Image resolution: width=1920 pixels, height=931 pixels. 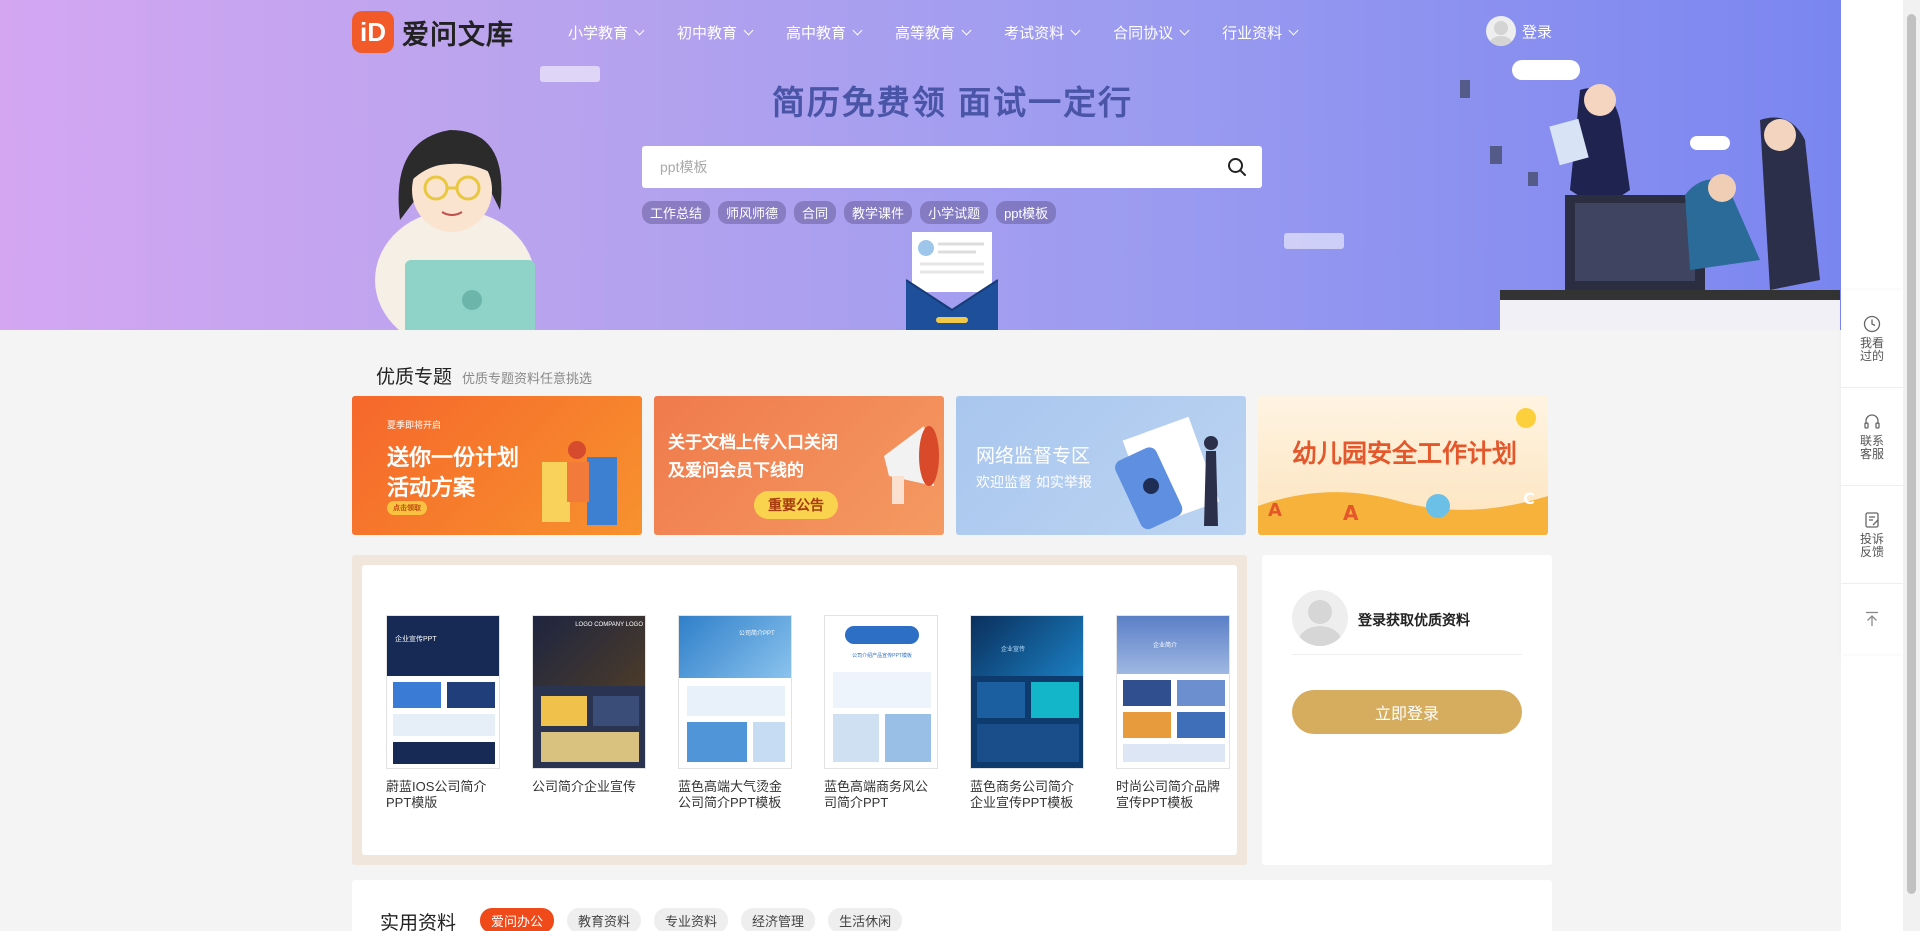 I want to click on search-icon, so click(x=1237, y=167).